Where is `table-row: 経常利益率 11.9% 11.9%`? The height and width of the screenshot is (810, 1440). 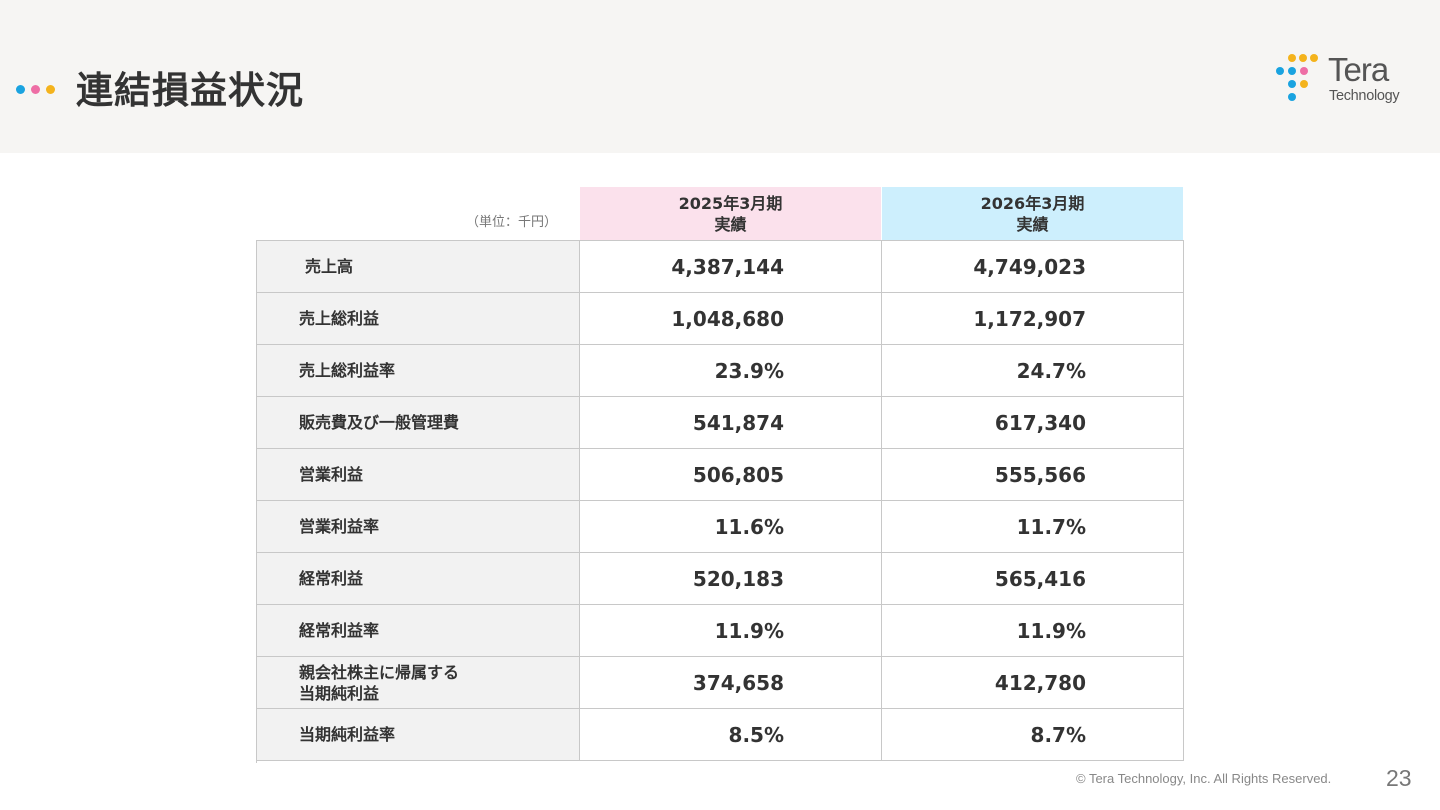
table-row: 経常利益率 11.9% 11.9% is located at coordinates (720, 631).